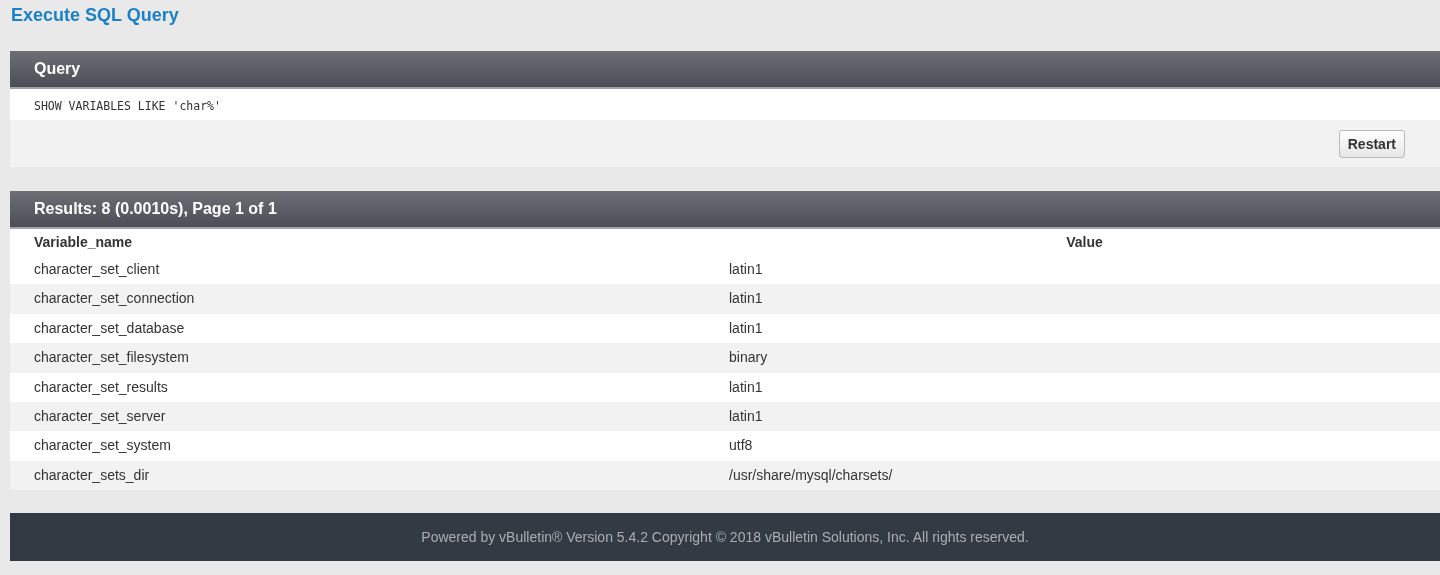 This screenshot has width=1440, height=575. Describe the element at coordinates (101, 387) in the screenshot. I see `table-cell-text: character_set_results` at that location.